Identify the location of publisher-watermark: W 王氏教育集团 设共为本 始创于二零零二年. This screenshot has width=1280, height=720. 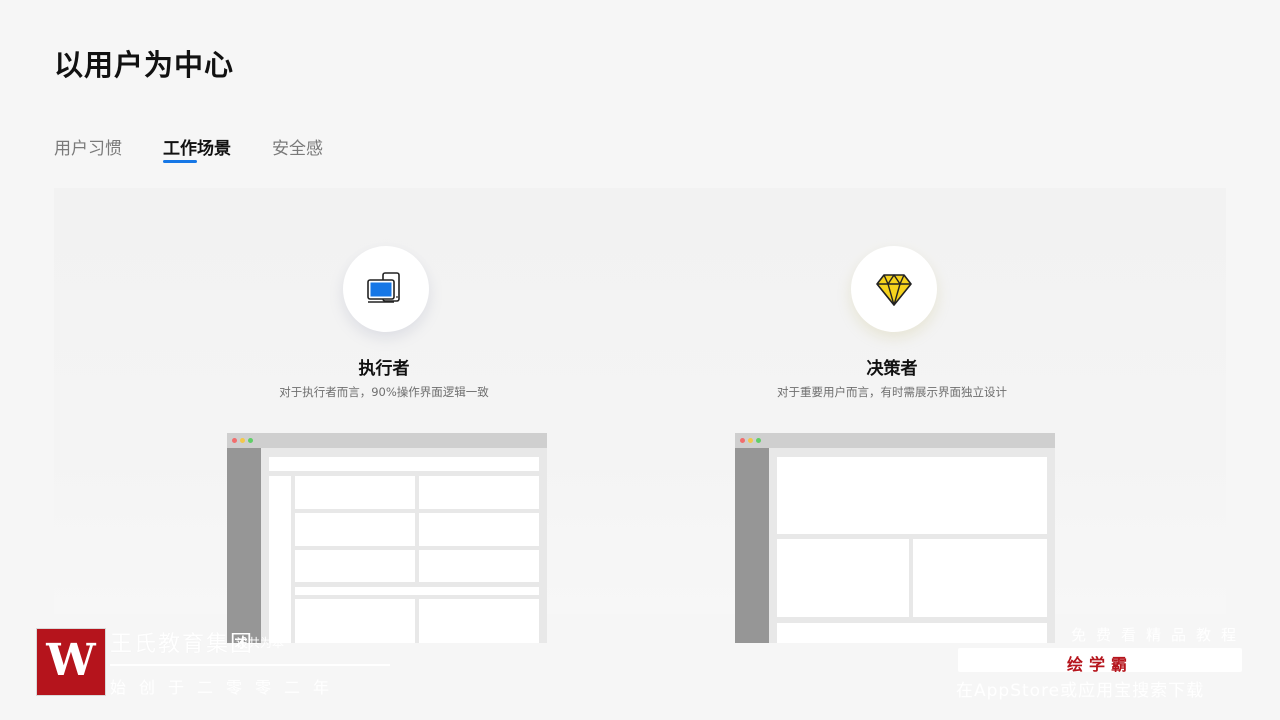
(221, 662).